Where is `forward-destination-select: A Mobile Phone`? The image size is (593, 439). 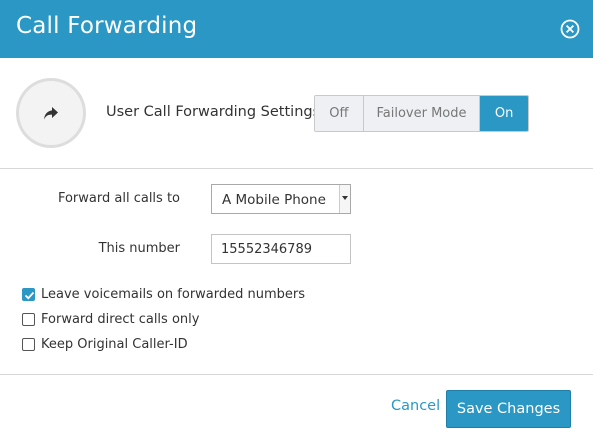
forward-destination-select: A Mobile Phone is located at coordinates (281, 199).